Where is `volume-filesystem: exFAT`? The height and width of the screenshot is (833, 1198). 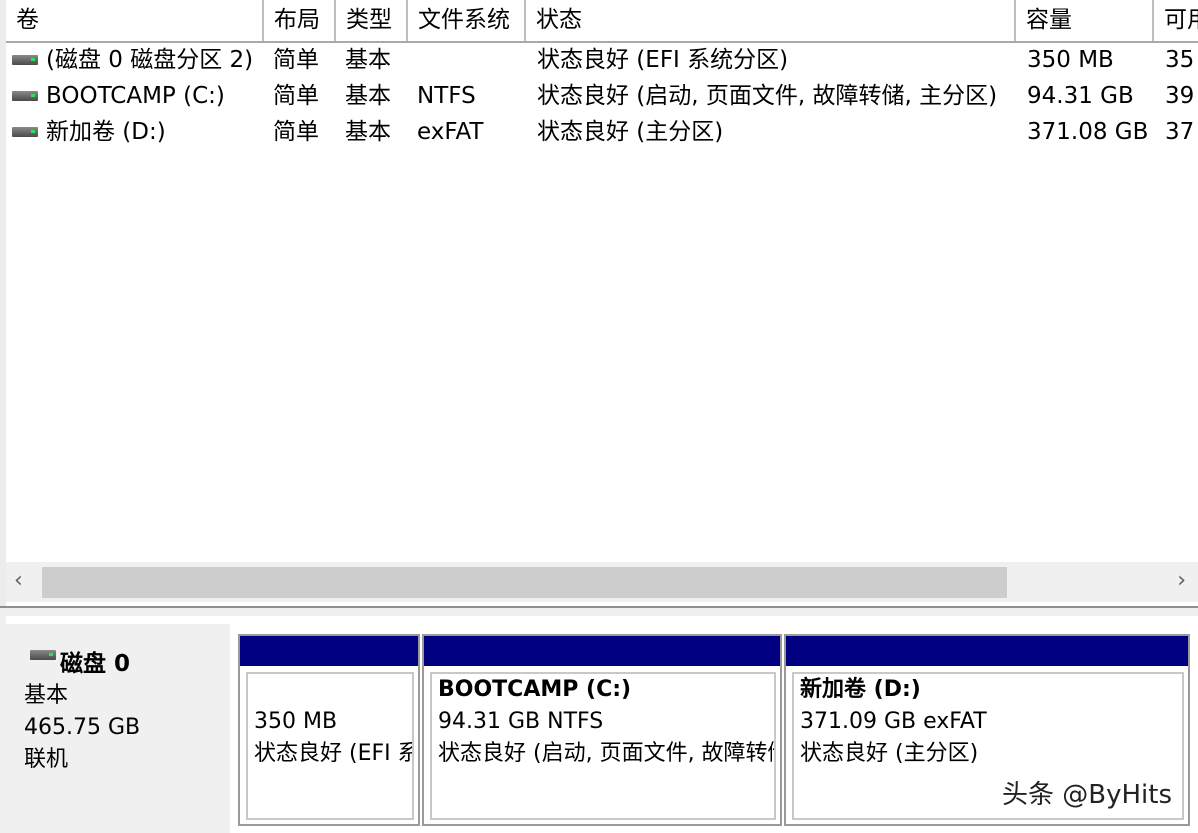
volume-filesystem: exFAT is located at coordinates (450, 132).